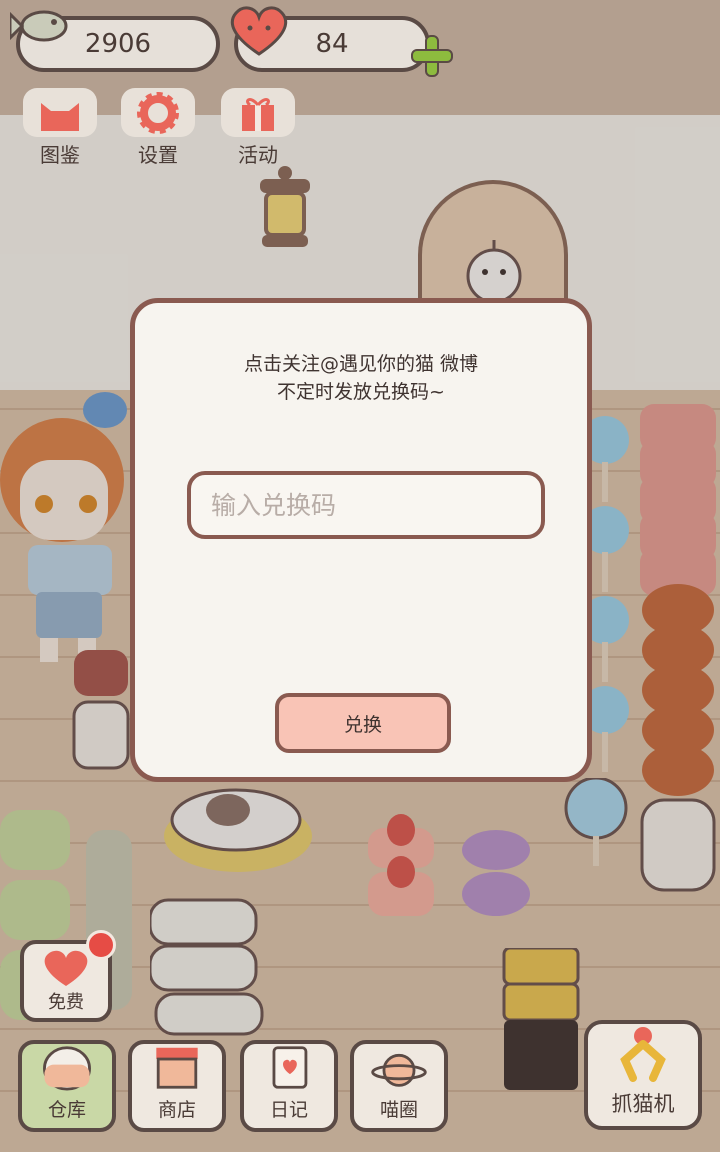 This screenshot has height=1152, width=720. I want to click on heart-count: 84, so click(332, 44).